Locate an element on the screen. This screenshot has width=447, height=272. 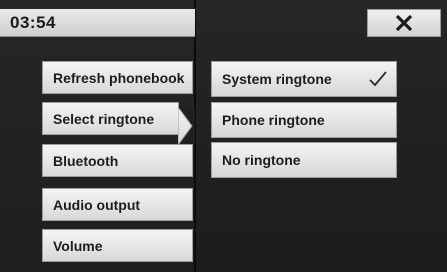
status-bar: 03:54 is located at coordinates (97, 23).